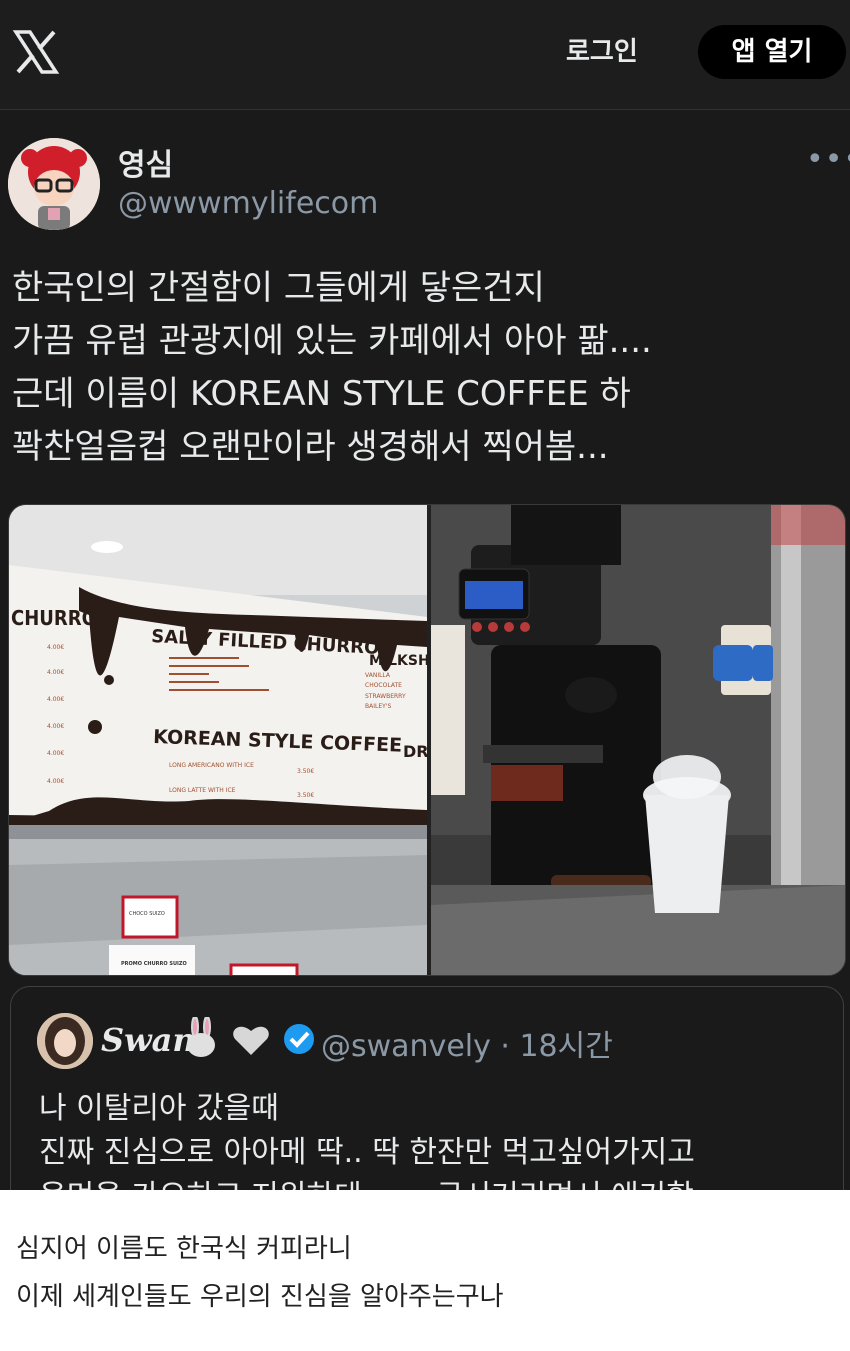  I want to click on quote-line: 진짜 진심으로 아아메 딱.. 딱 한잔만 먹고싶어가지고, so click(367, 1152).